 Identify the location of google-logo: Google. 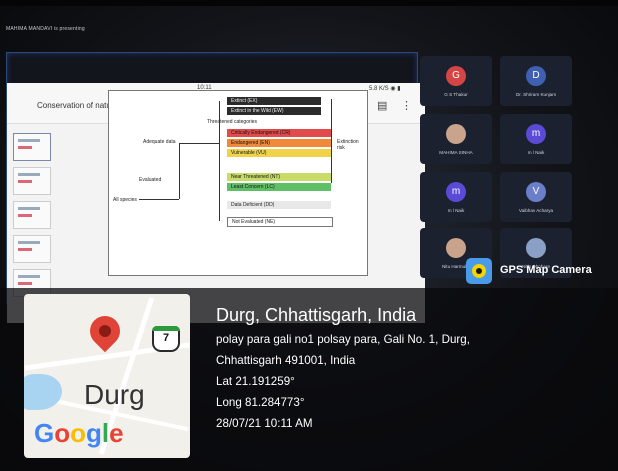
(79, 433).